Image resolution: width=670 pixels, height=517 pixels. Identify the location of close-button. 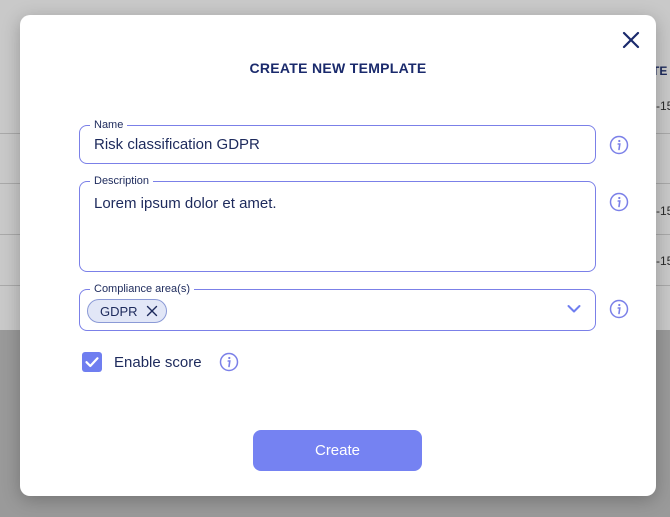
(631, 40).